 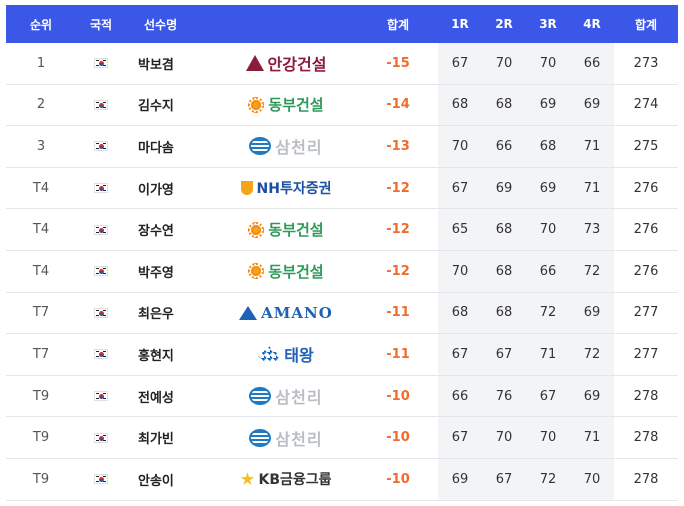 What do you see at coordinates (342, 397) in the screenshot?
I see `table-row: T9 전예성 삼천리 -10 66 76 67 69 278` at bounding box center [342, 397].